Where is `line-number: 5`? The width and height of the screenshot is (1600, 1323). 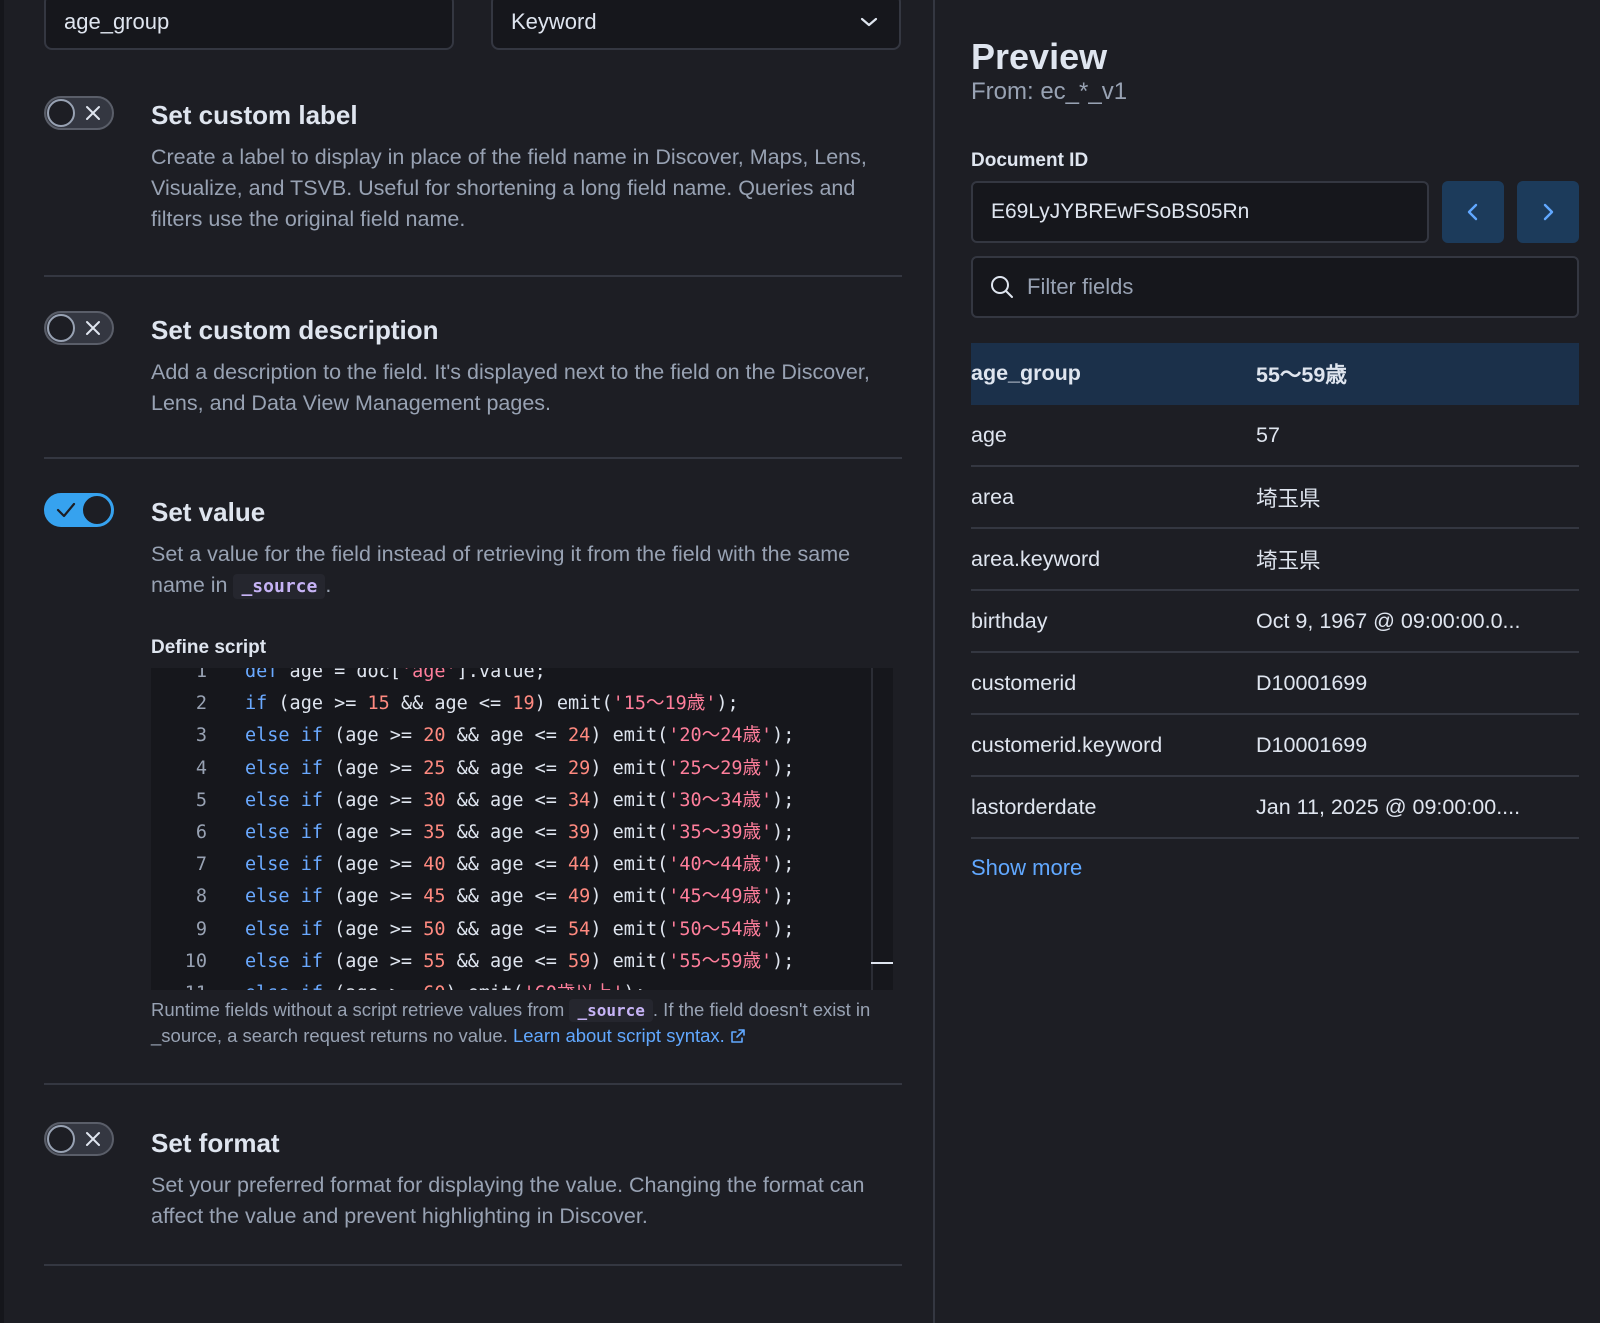 line-number: 5 is located at coordinates (201, 800).